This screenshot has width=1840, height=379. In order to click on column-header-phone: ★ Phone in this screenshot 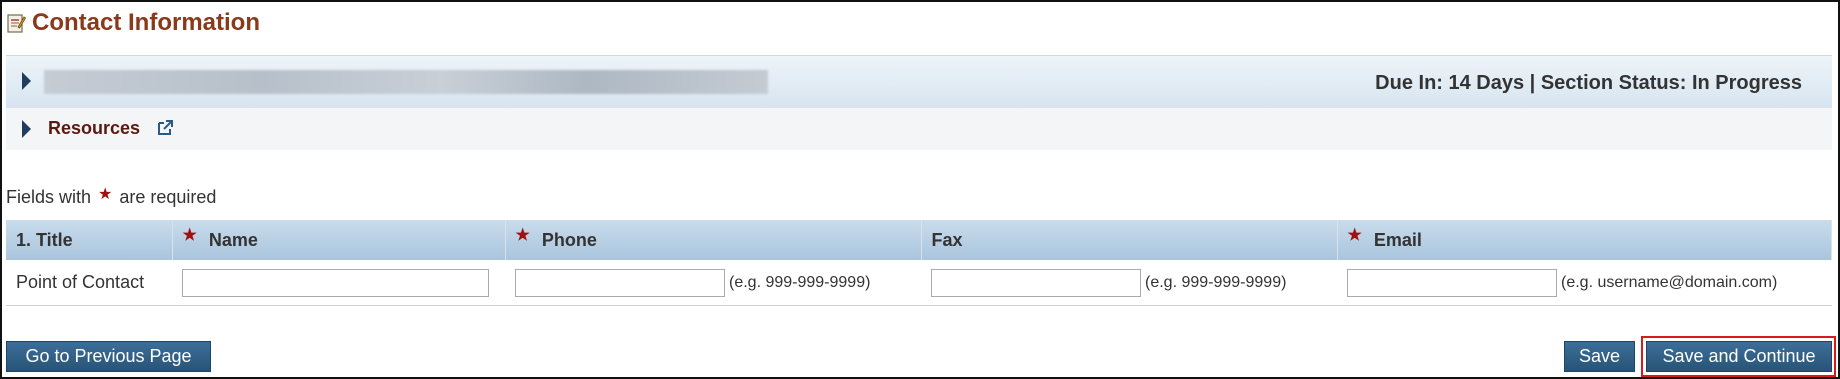, I will do `click(713, 240)`.